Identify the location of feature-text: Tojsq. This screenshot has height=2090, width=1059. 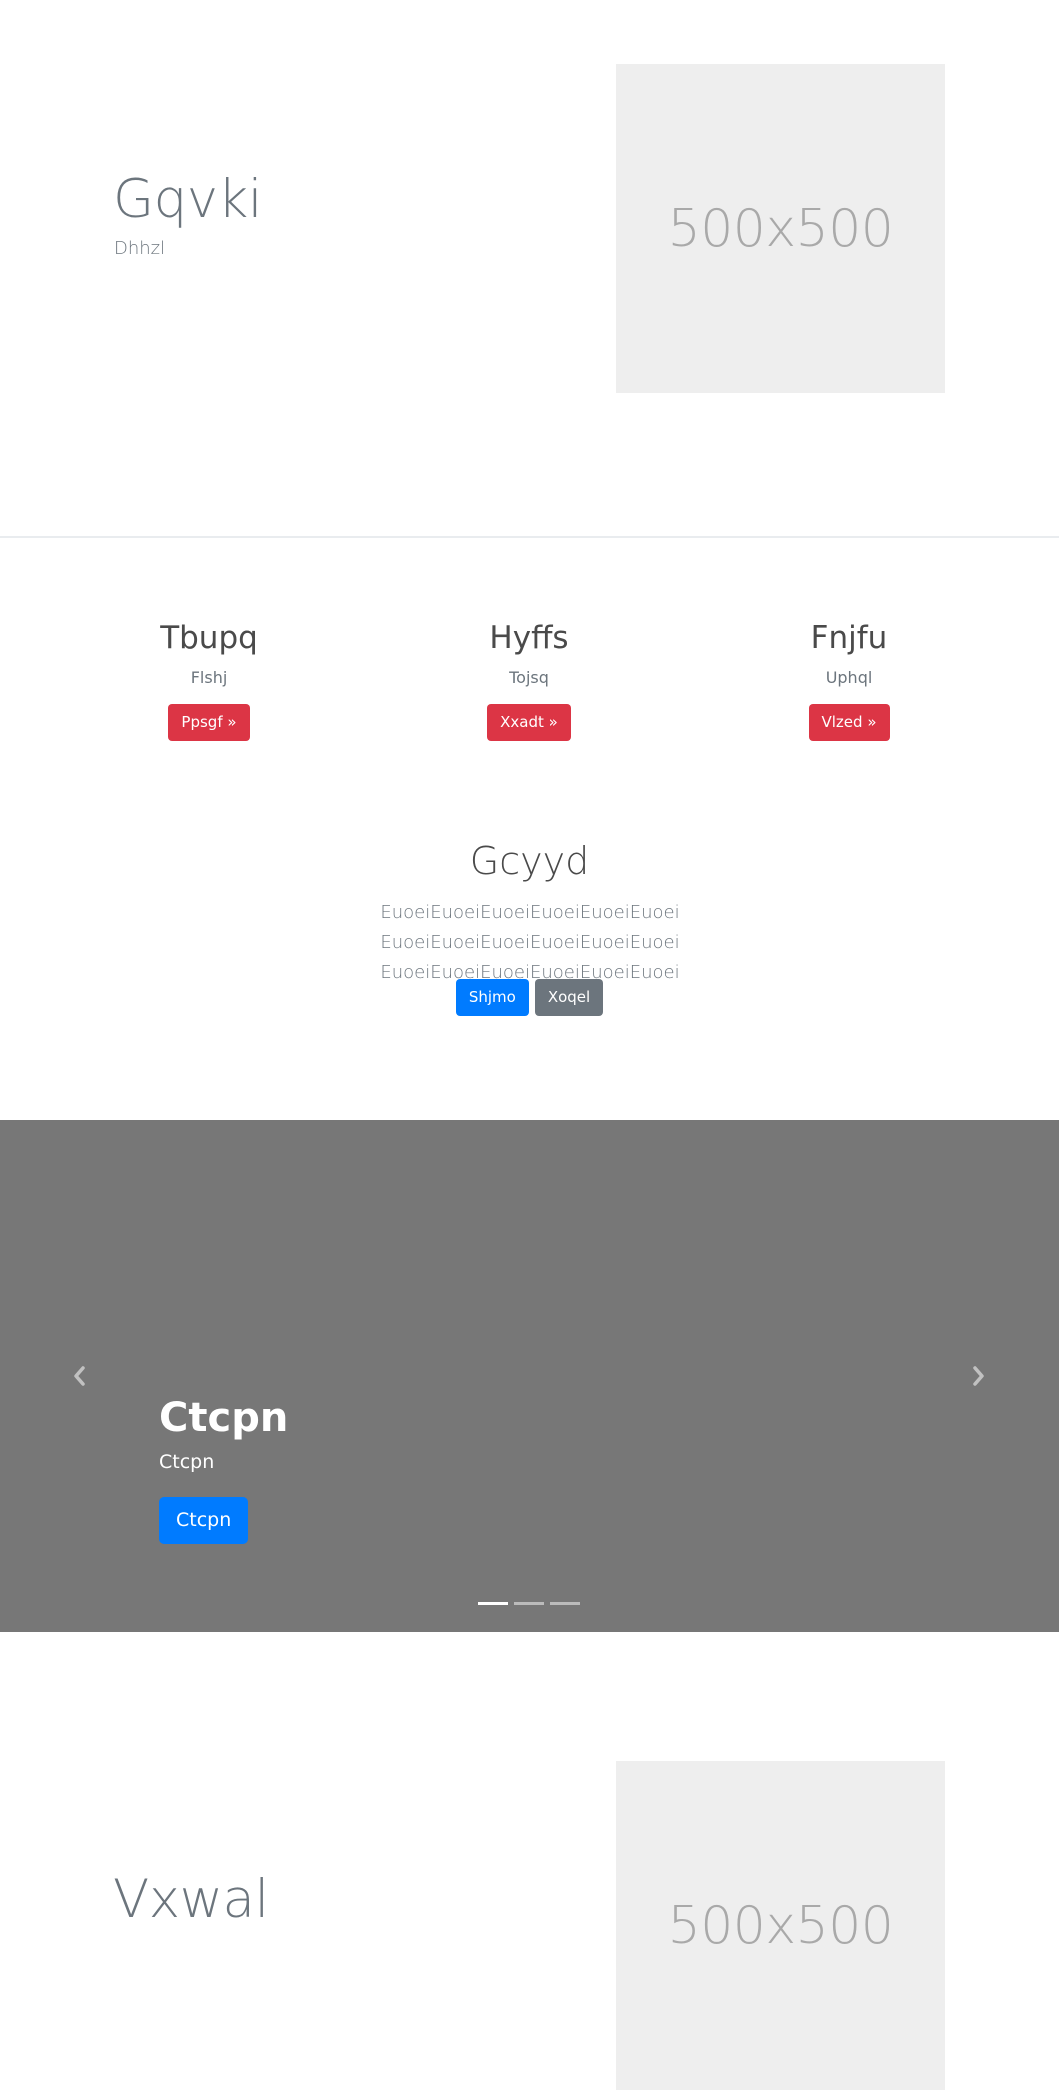
(529, 677).